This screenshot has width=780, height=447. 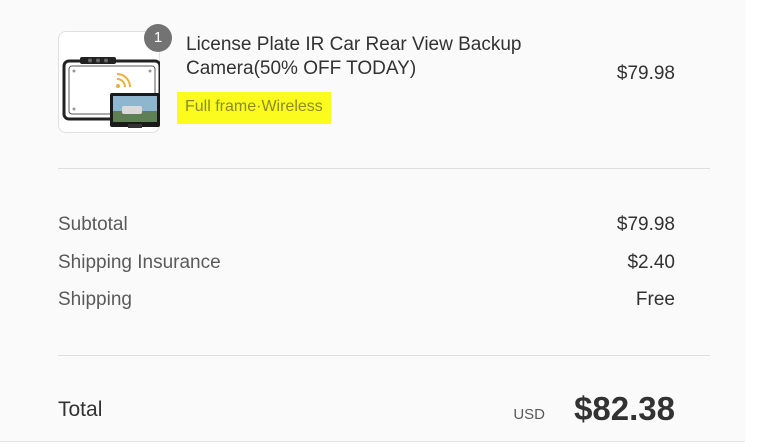 What do you see at coordinates (95, 299) in the screenshot?
I see `shipping-label: Shipping` at bounding box center [95, 299].